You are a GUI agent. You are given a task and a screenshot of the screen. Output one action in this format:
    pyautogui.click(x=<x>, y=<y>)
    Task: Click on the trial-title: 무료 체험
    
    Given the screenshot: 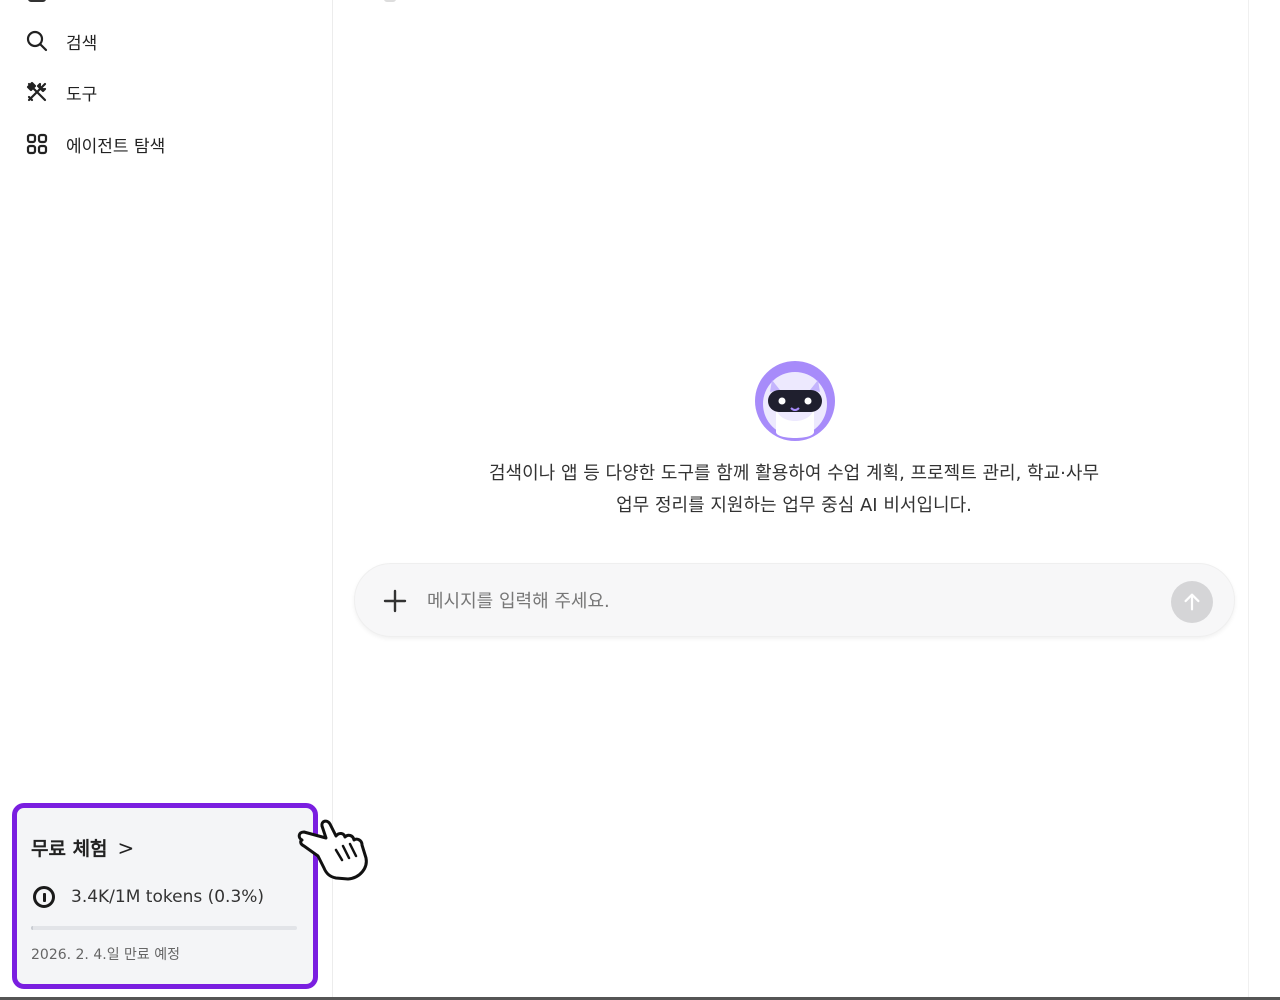 What is the action you would take?
    pyautogui.click(x=69, y=849)
    